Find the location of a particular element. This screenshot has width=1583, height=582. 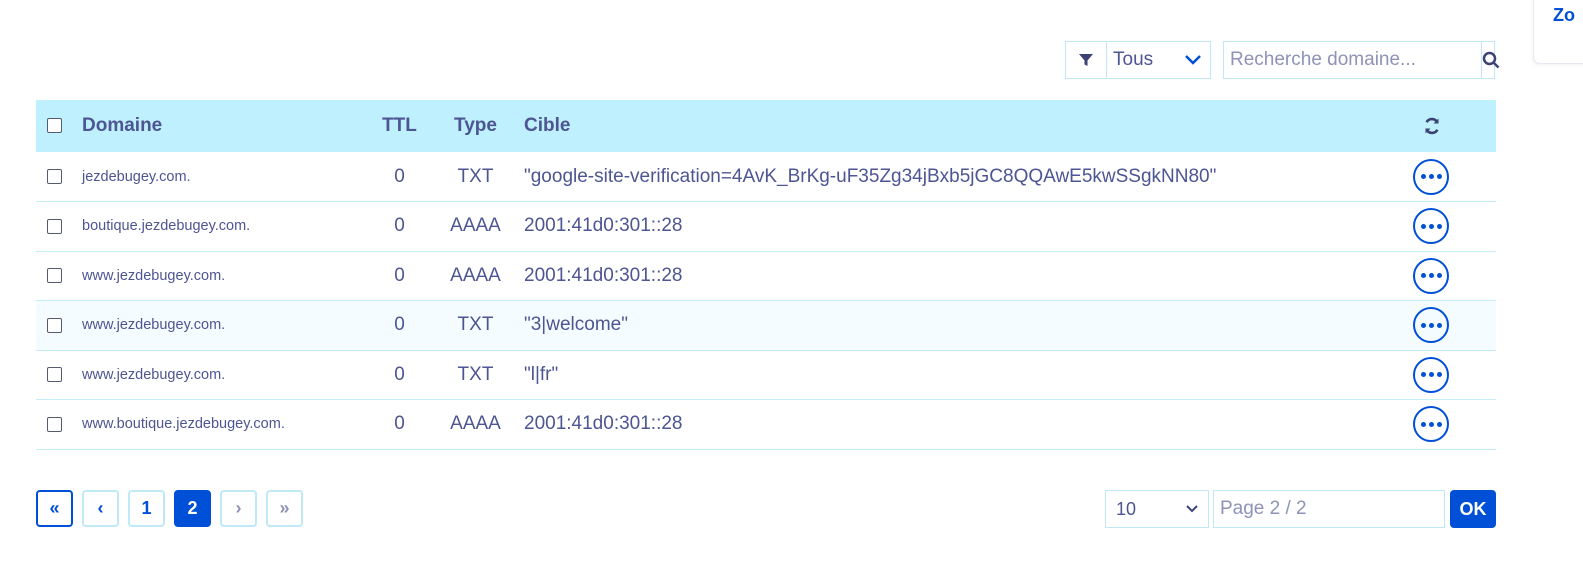

search-box is located at coordinates (1361, 60).